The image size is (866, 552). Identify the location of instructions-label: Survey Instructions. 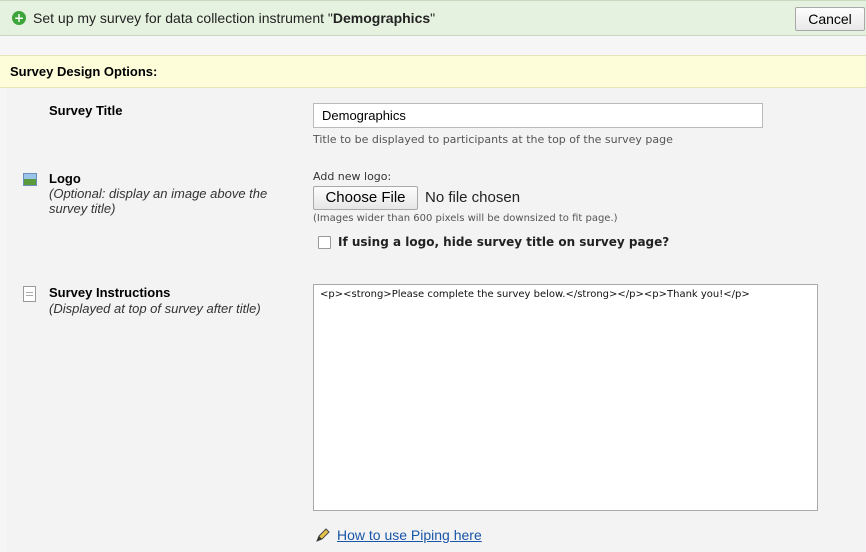
(110, 292).